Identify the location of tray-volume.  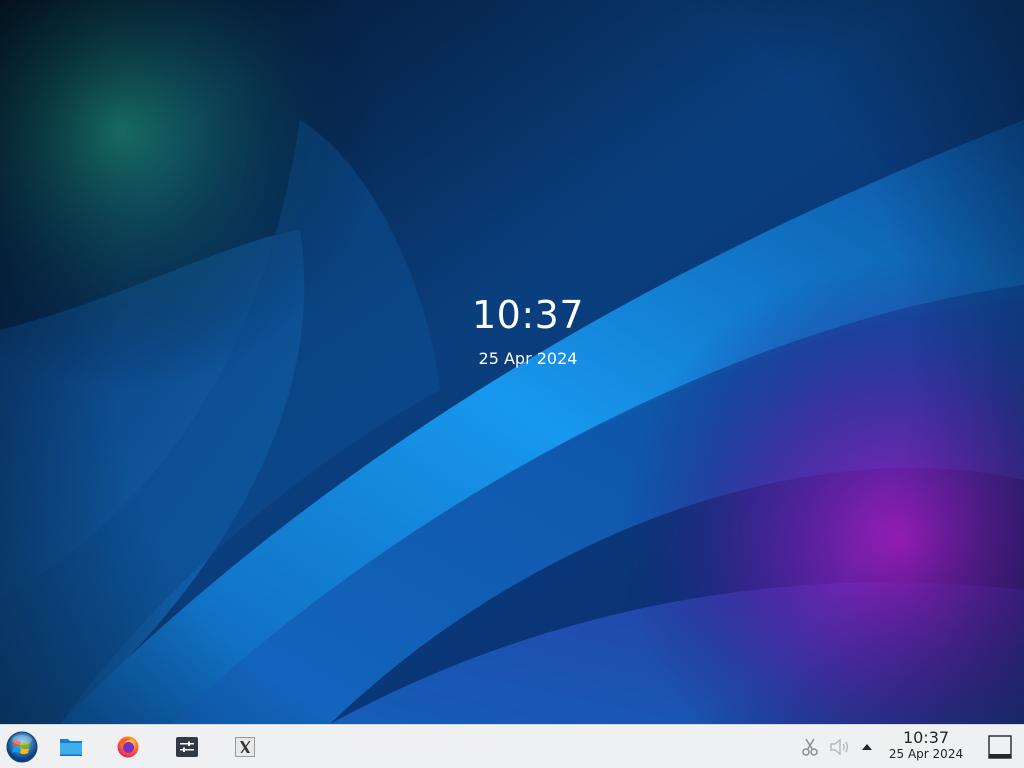
(840, 746).